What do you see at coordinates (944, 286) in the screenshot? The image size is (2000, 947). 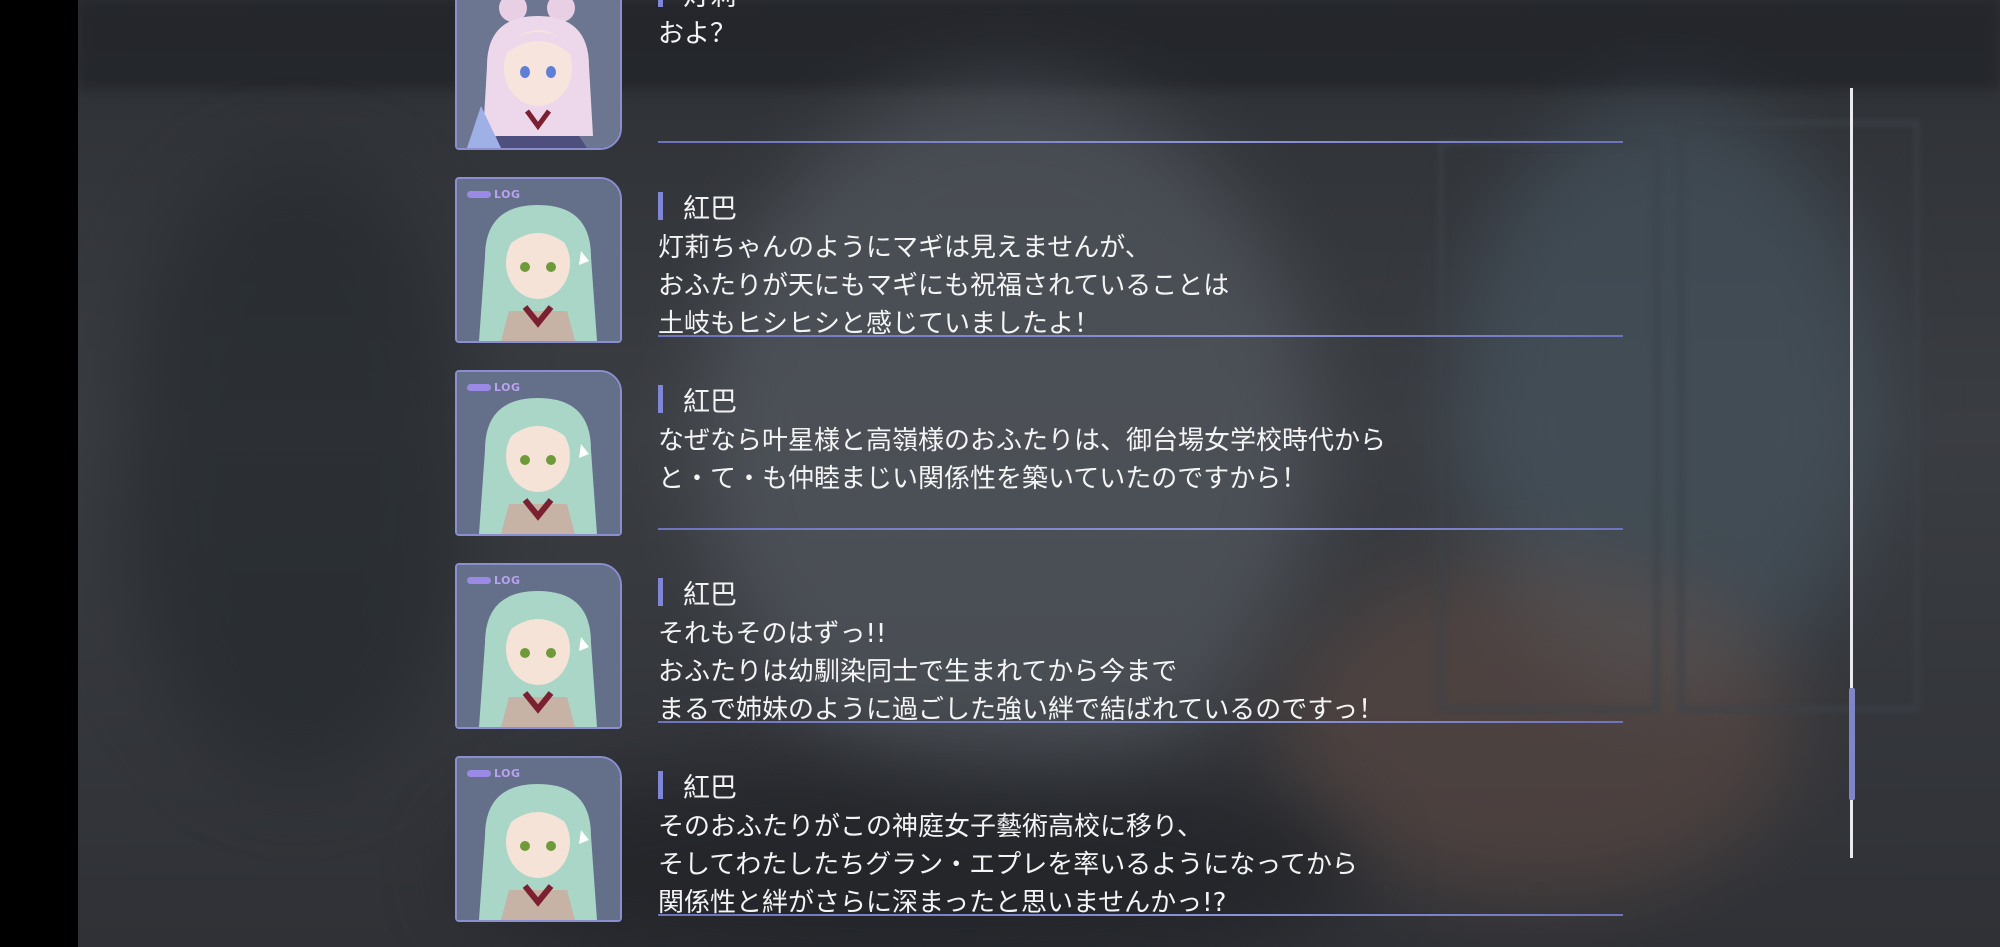 I see `dialogue-line: おふたりが天にもマギにも祝福されていることは` at bounding box center [944, 286].